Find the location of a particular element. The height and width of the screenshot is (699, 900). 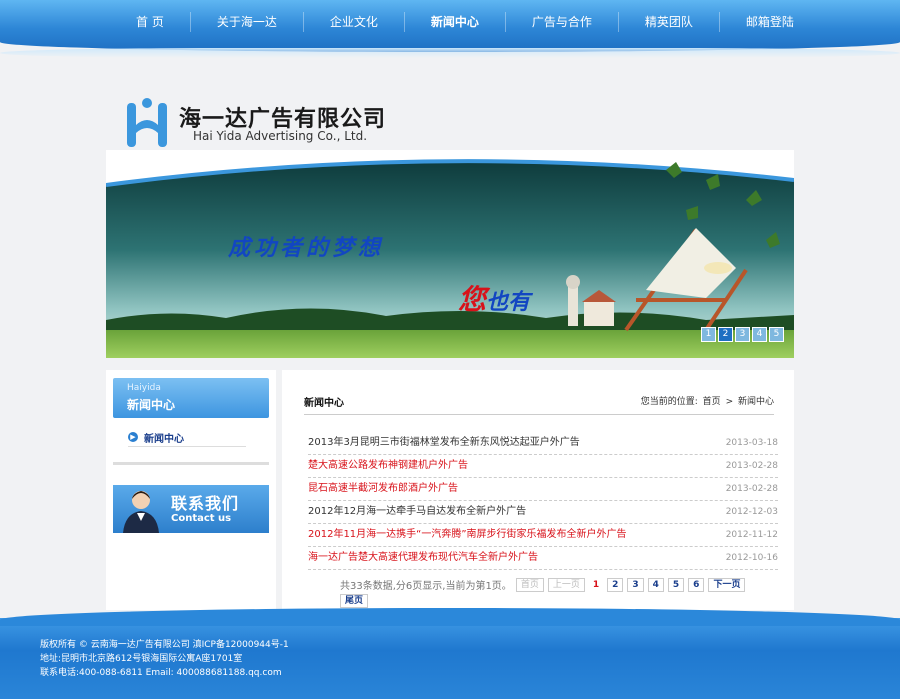

footer-copyright: 版权所有 © 云南海一达广告有限公司 滇ICP备12000944号-1 is located at coordinates (164, 645).